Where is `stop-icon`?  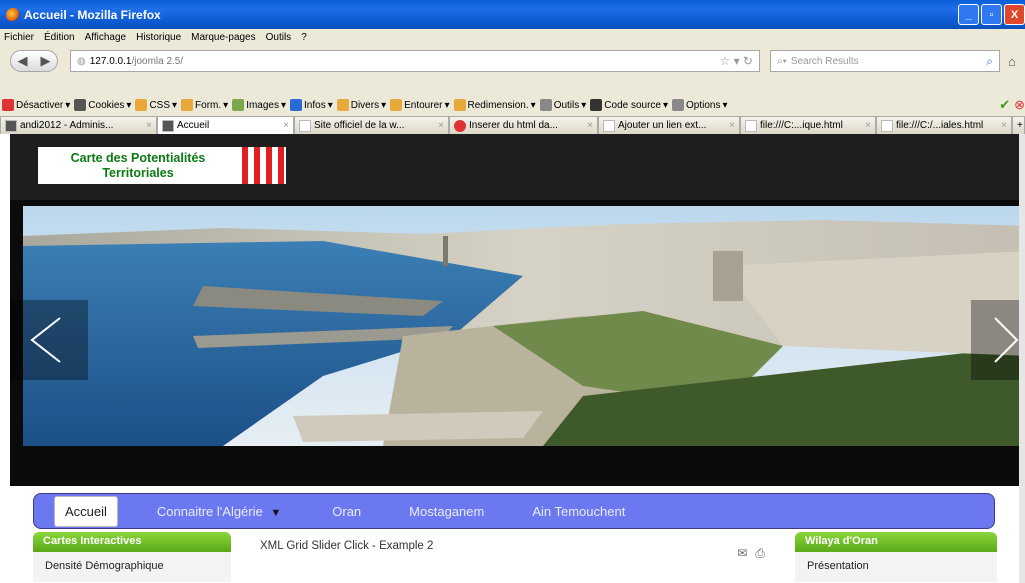
stop-icon is located at coordinates (460, 125).